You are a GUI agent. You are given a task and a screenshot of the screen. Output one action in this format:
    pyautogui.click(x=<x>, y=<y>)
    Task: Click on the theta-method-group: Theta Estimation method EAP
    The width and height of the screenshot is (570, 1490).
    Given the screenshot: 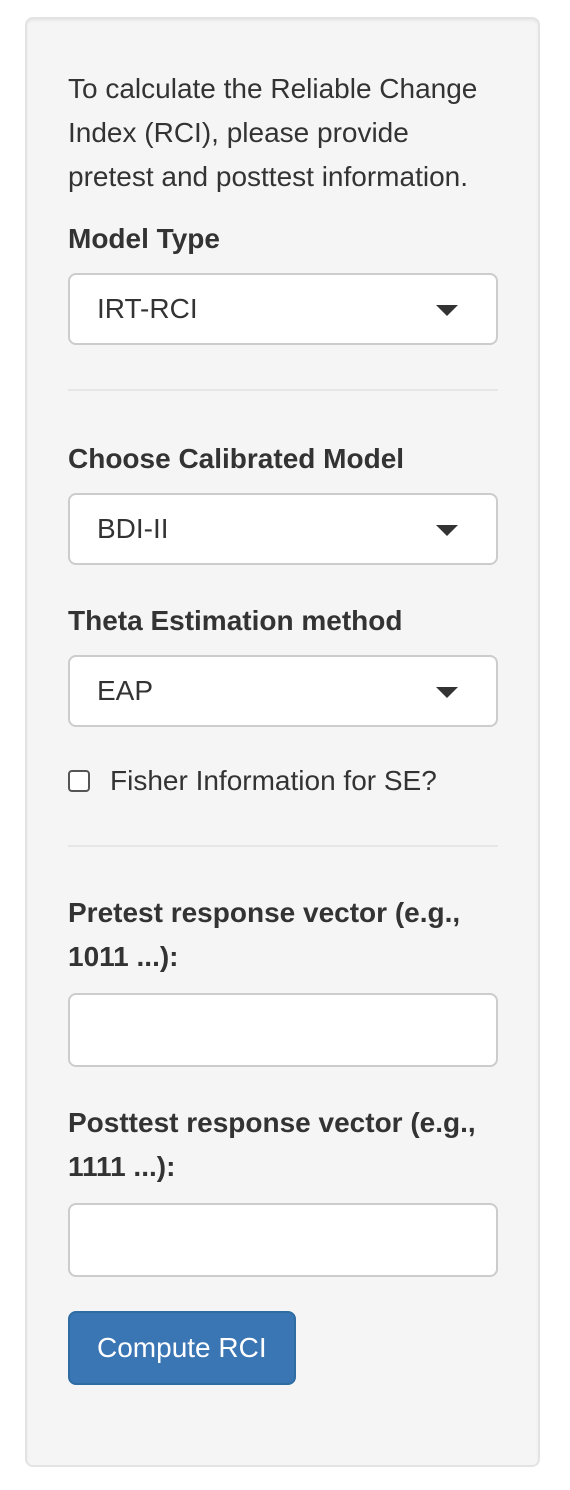 What is the action you would take?
    pyautogui.click(x=283, y=663)
    